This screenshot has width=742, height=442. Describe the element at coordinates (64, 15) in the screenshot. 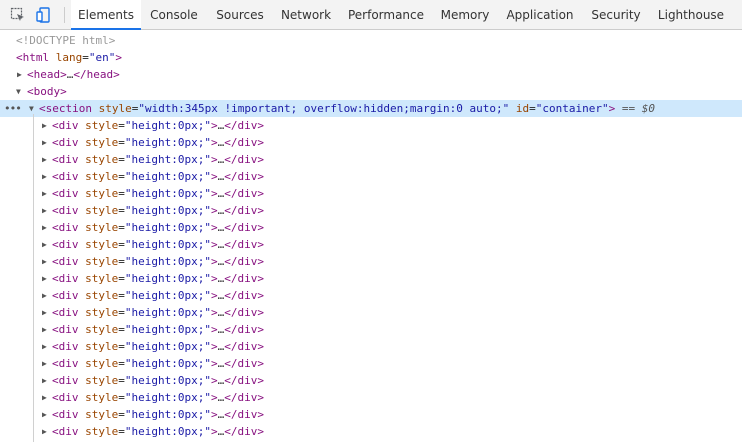

I see `toolbar-divider` at that location.